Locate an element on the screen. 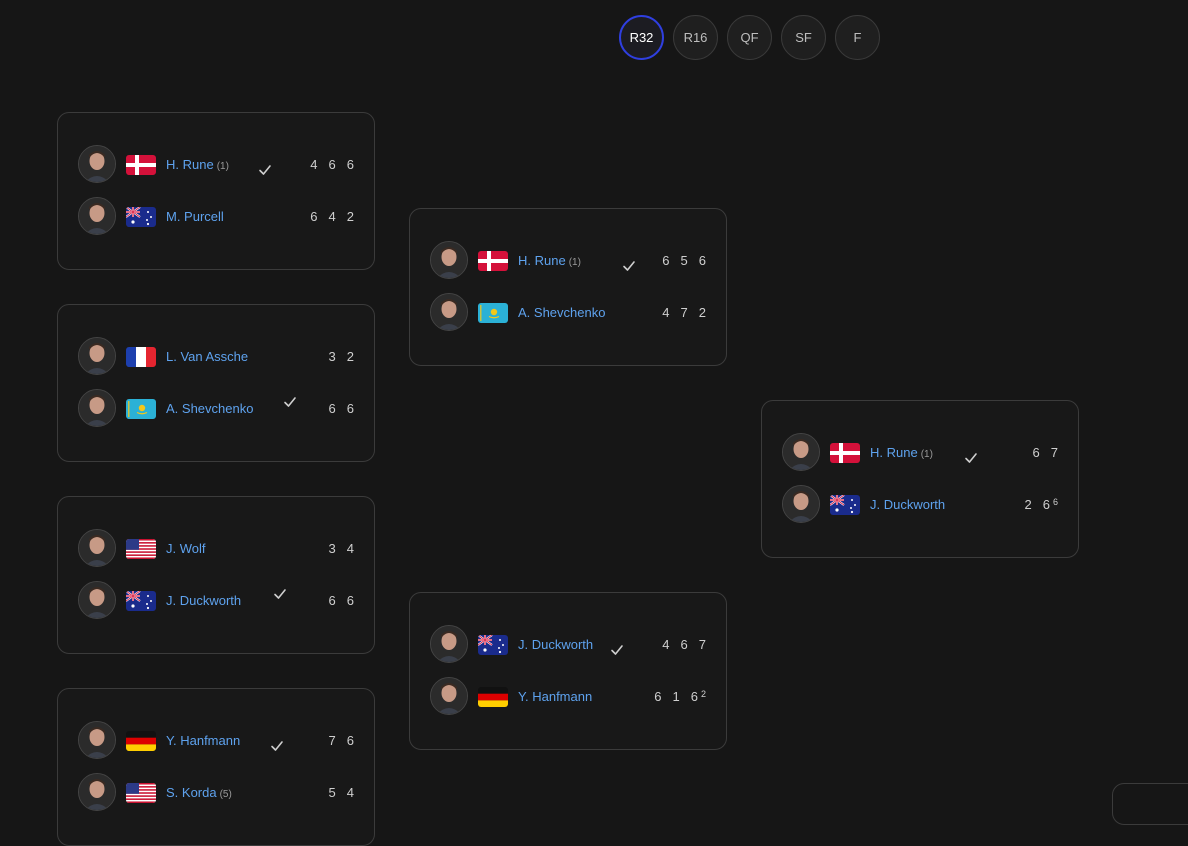 Image resolution: width=1188 pixels, height=846 pixels. player-row: J. Duckworth 6 6 is located at coordinates (216, 601).